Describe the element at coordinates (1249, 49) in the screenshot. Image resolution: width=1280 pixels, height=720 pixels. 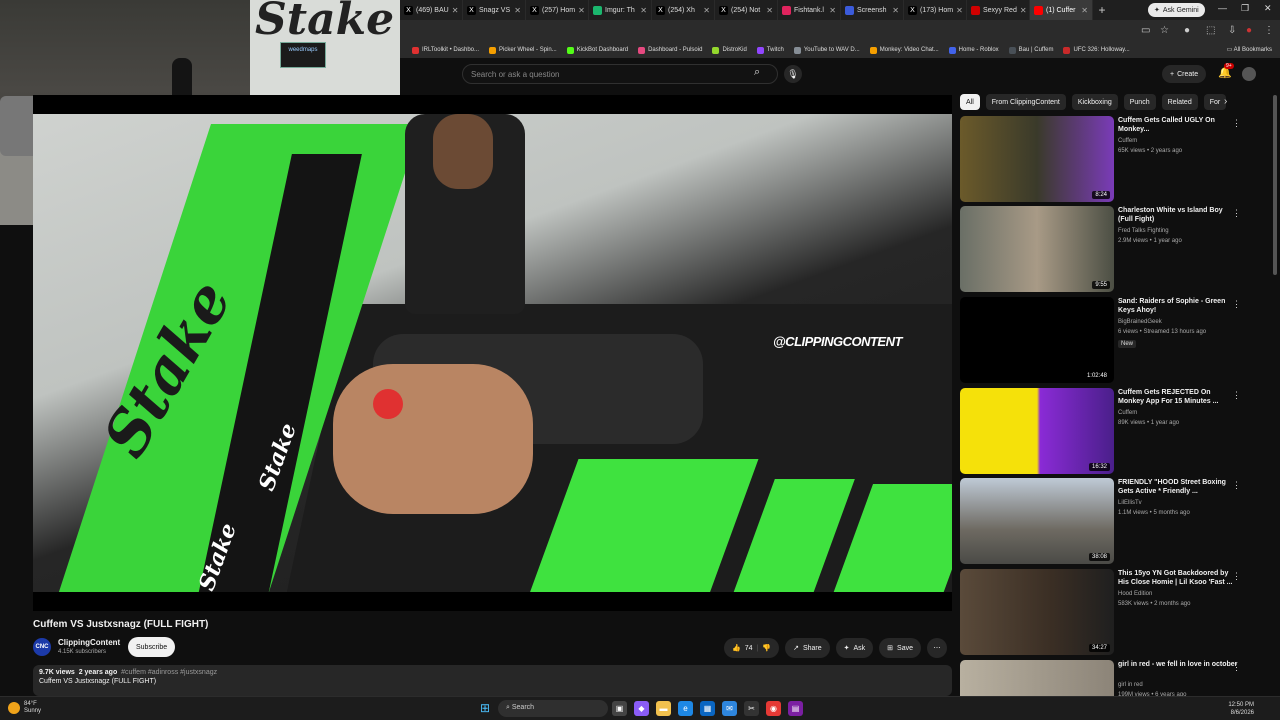
I see `all-bookmarks-link: ▭ All Bookmarks` at that location.